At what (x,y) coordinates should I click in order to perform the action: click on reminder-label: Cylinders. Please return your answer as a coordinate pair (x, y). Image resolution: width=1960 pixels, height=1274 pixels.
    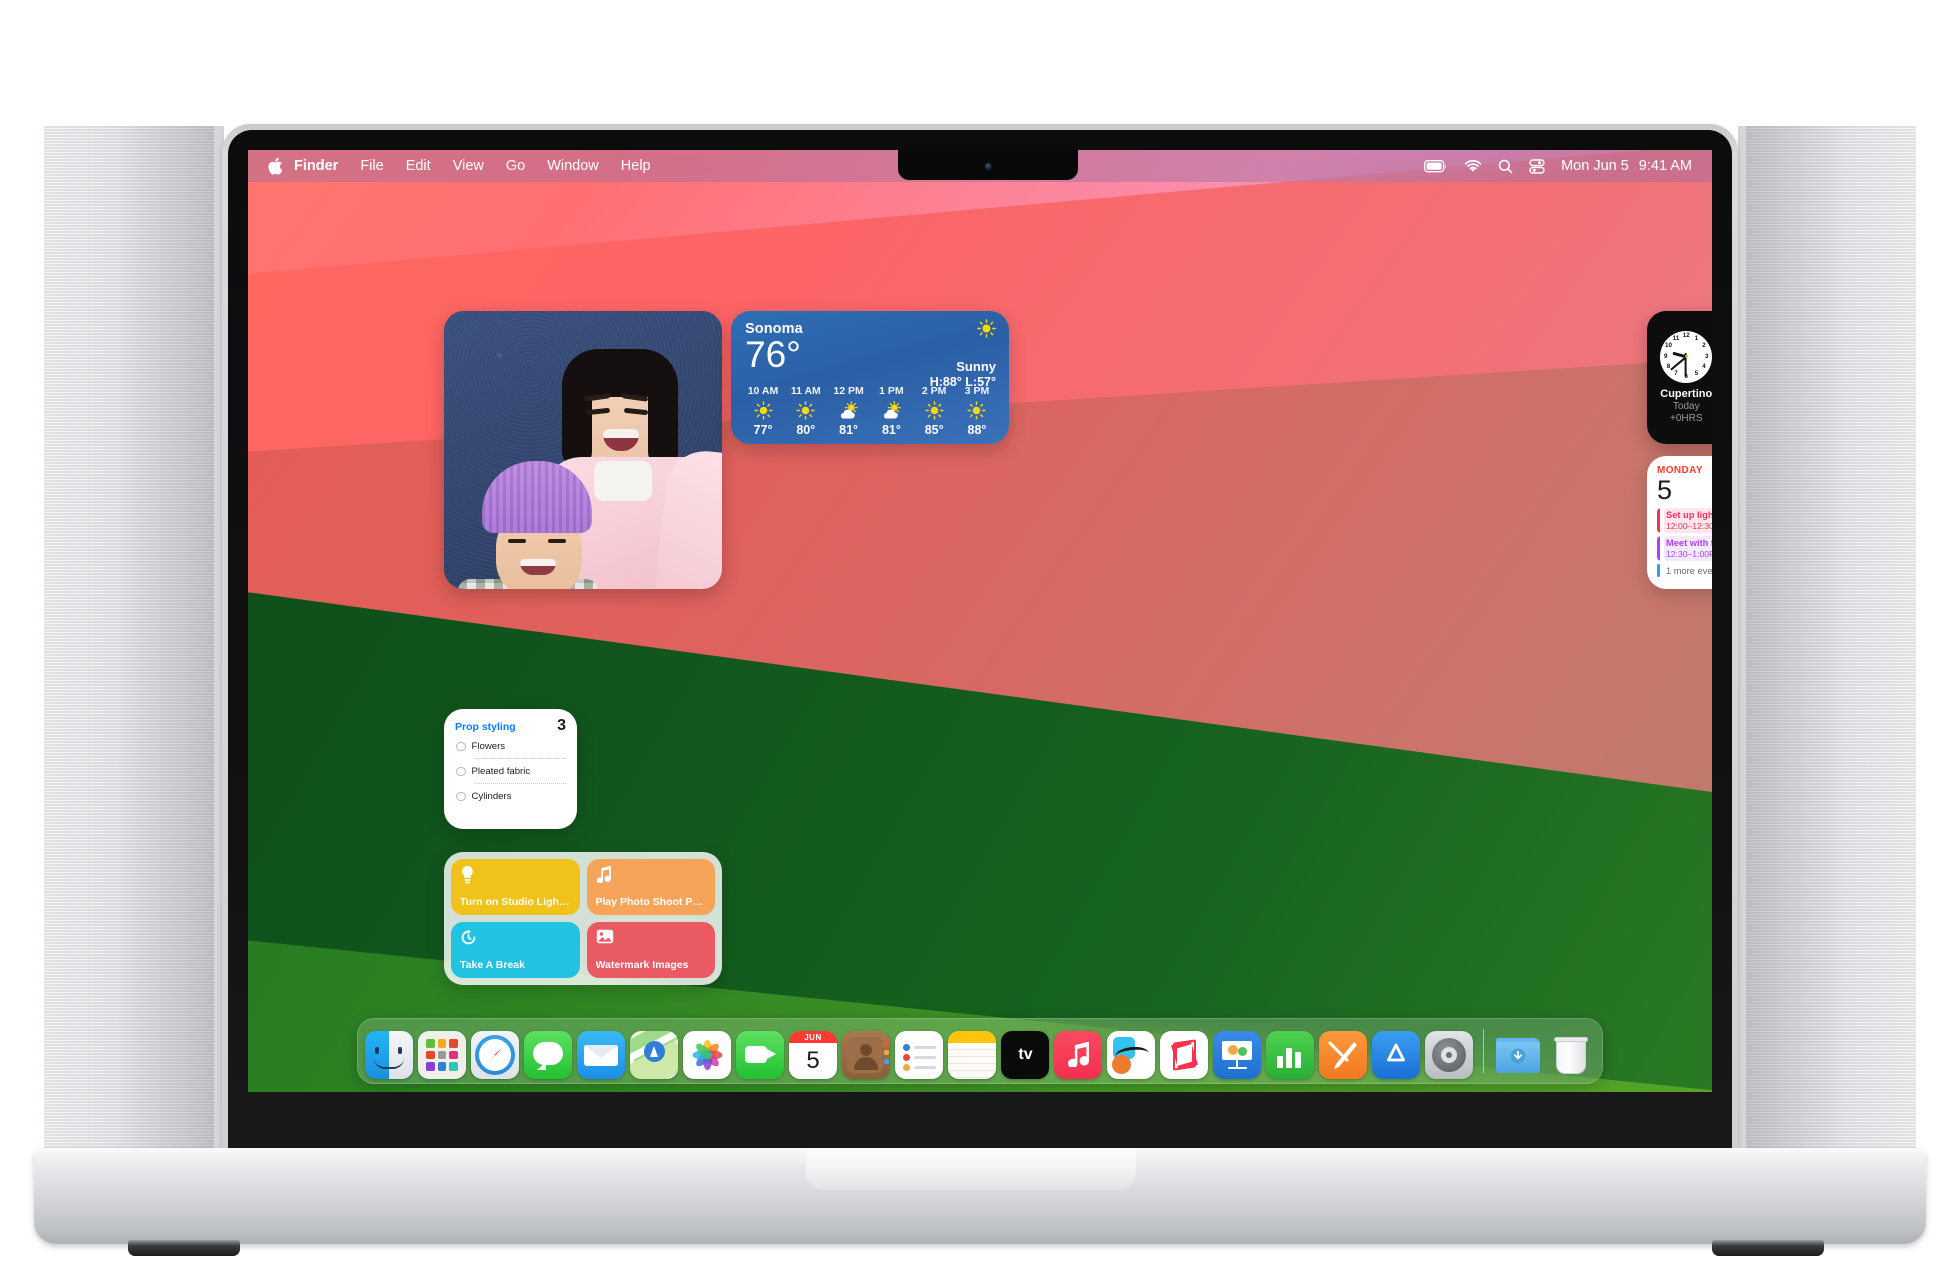
    Looking at the image, I should click on (491, 796).